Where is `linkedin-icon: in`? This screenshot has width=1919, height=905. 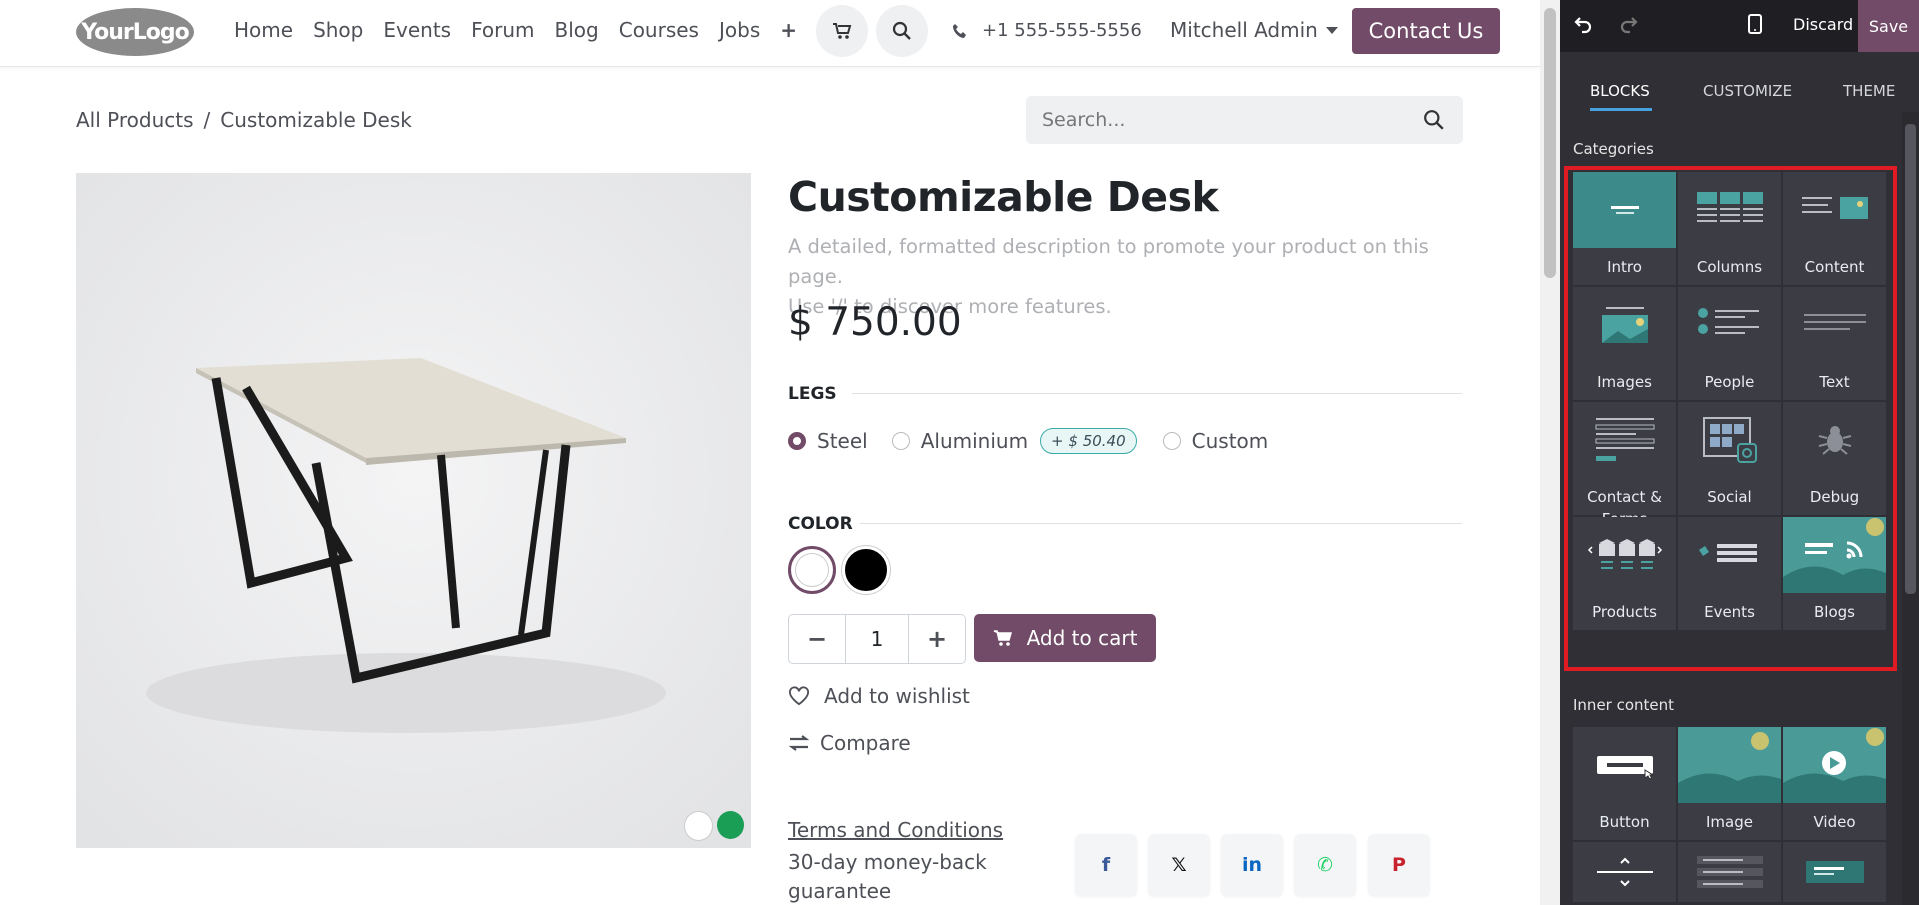
linkedin-icon: in is located at coordinates (1252, 865).